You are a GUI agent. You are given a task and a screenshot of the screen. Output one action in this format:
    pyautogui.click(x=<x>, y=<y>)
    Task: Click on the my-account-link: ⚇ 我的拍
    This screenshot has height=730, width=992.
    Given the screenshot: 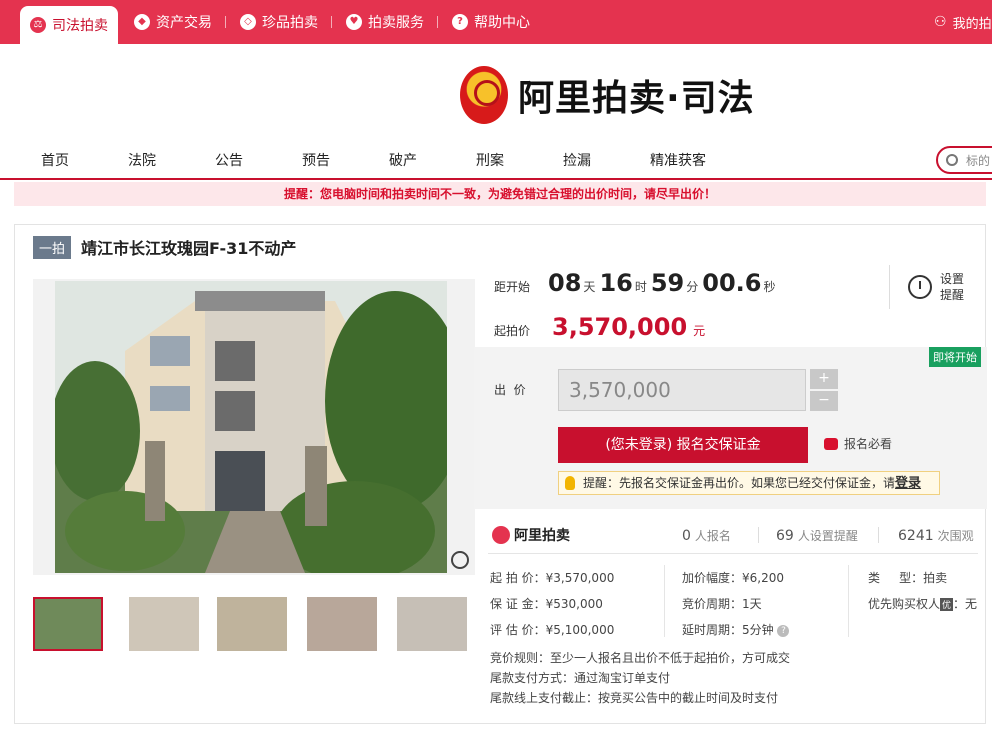 What is the action you would take?
    pyautogui.click(x=963, y=22)
    